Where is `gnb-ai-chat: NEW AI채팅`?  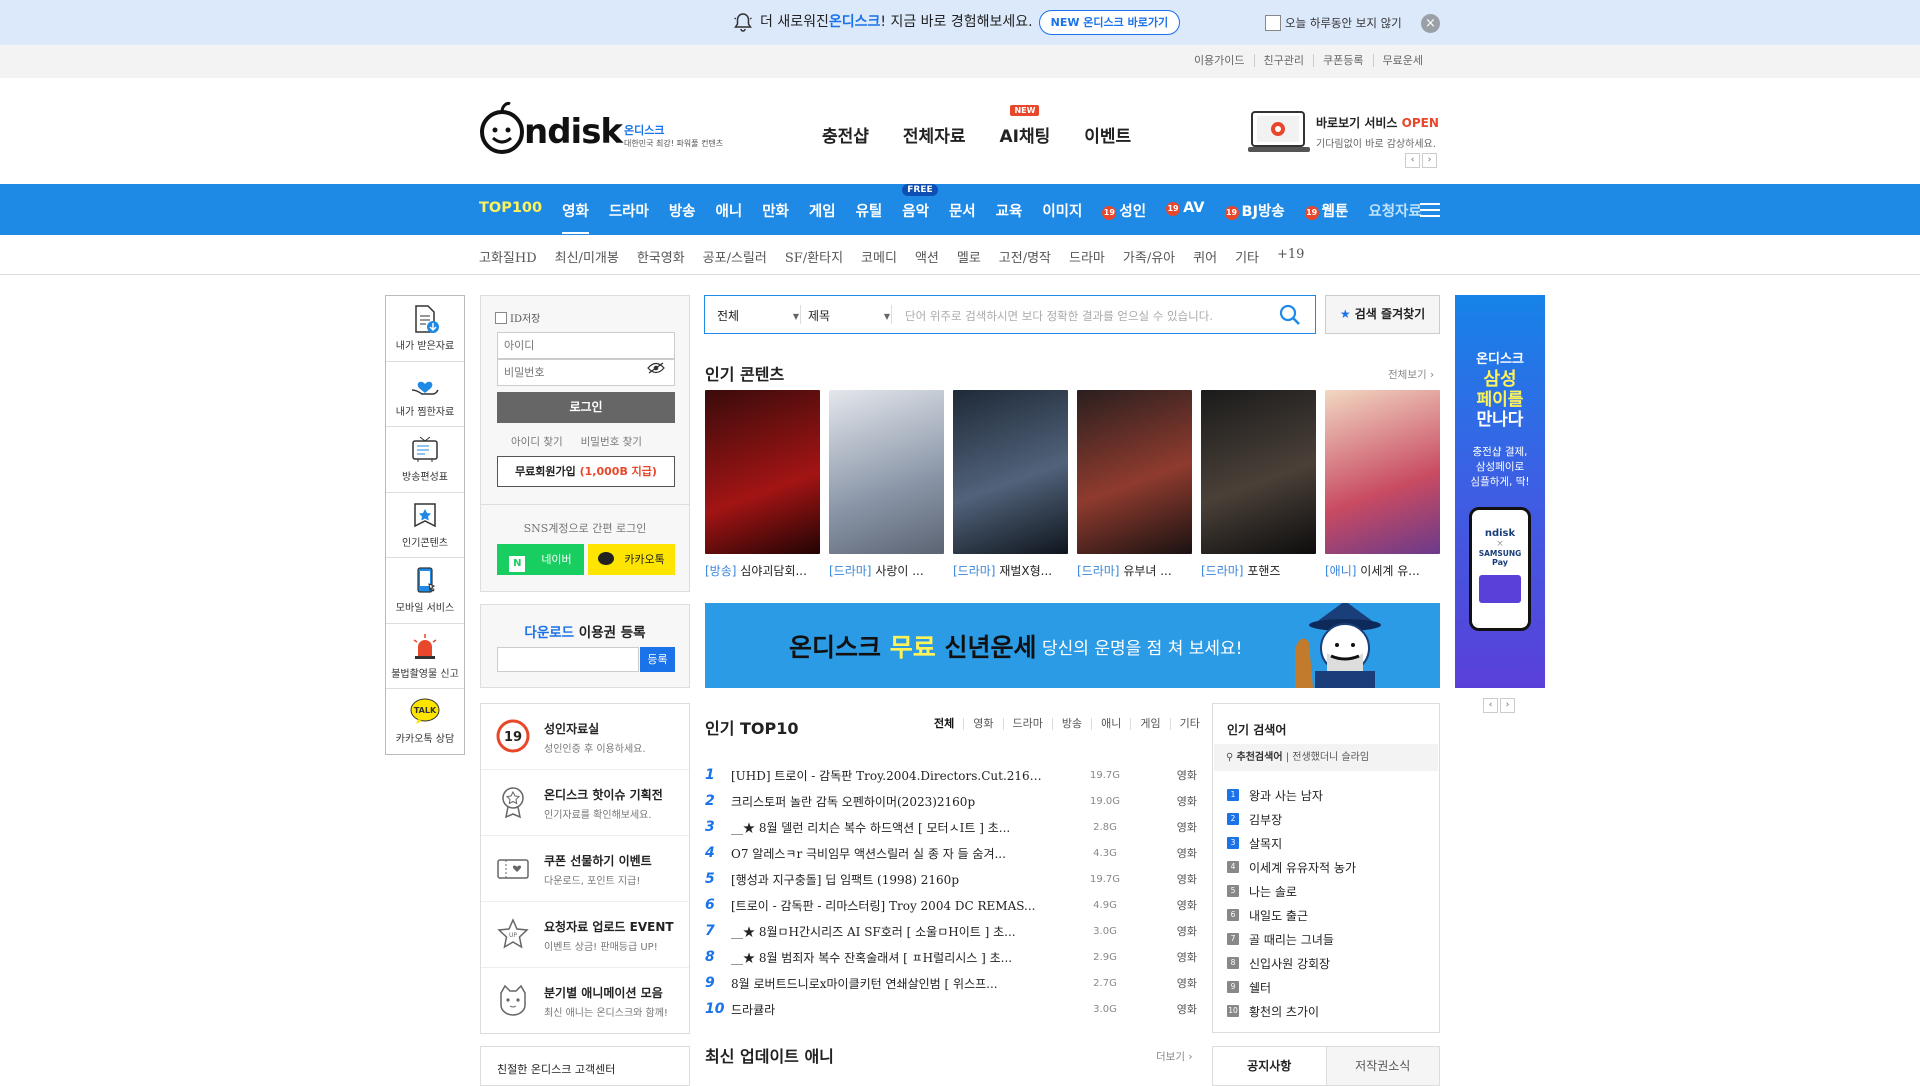
gnb-ai-chat: NEW AI채팅 is located at coordinates (1024, 126).